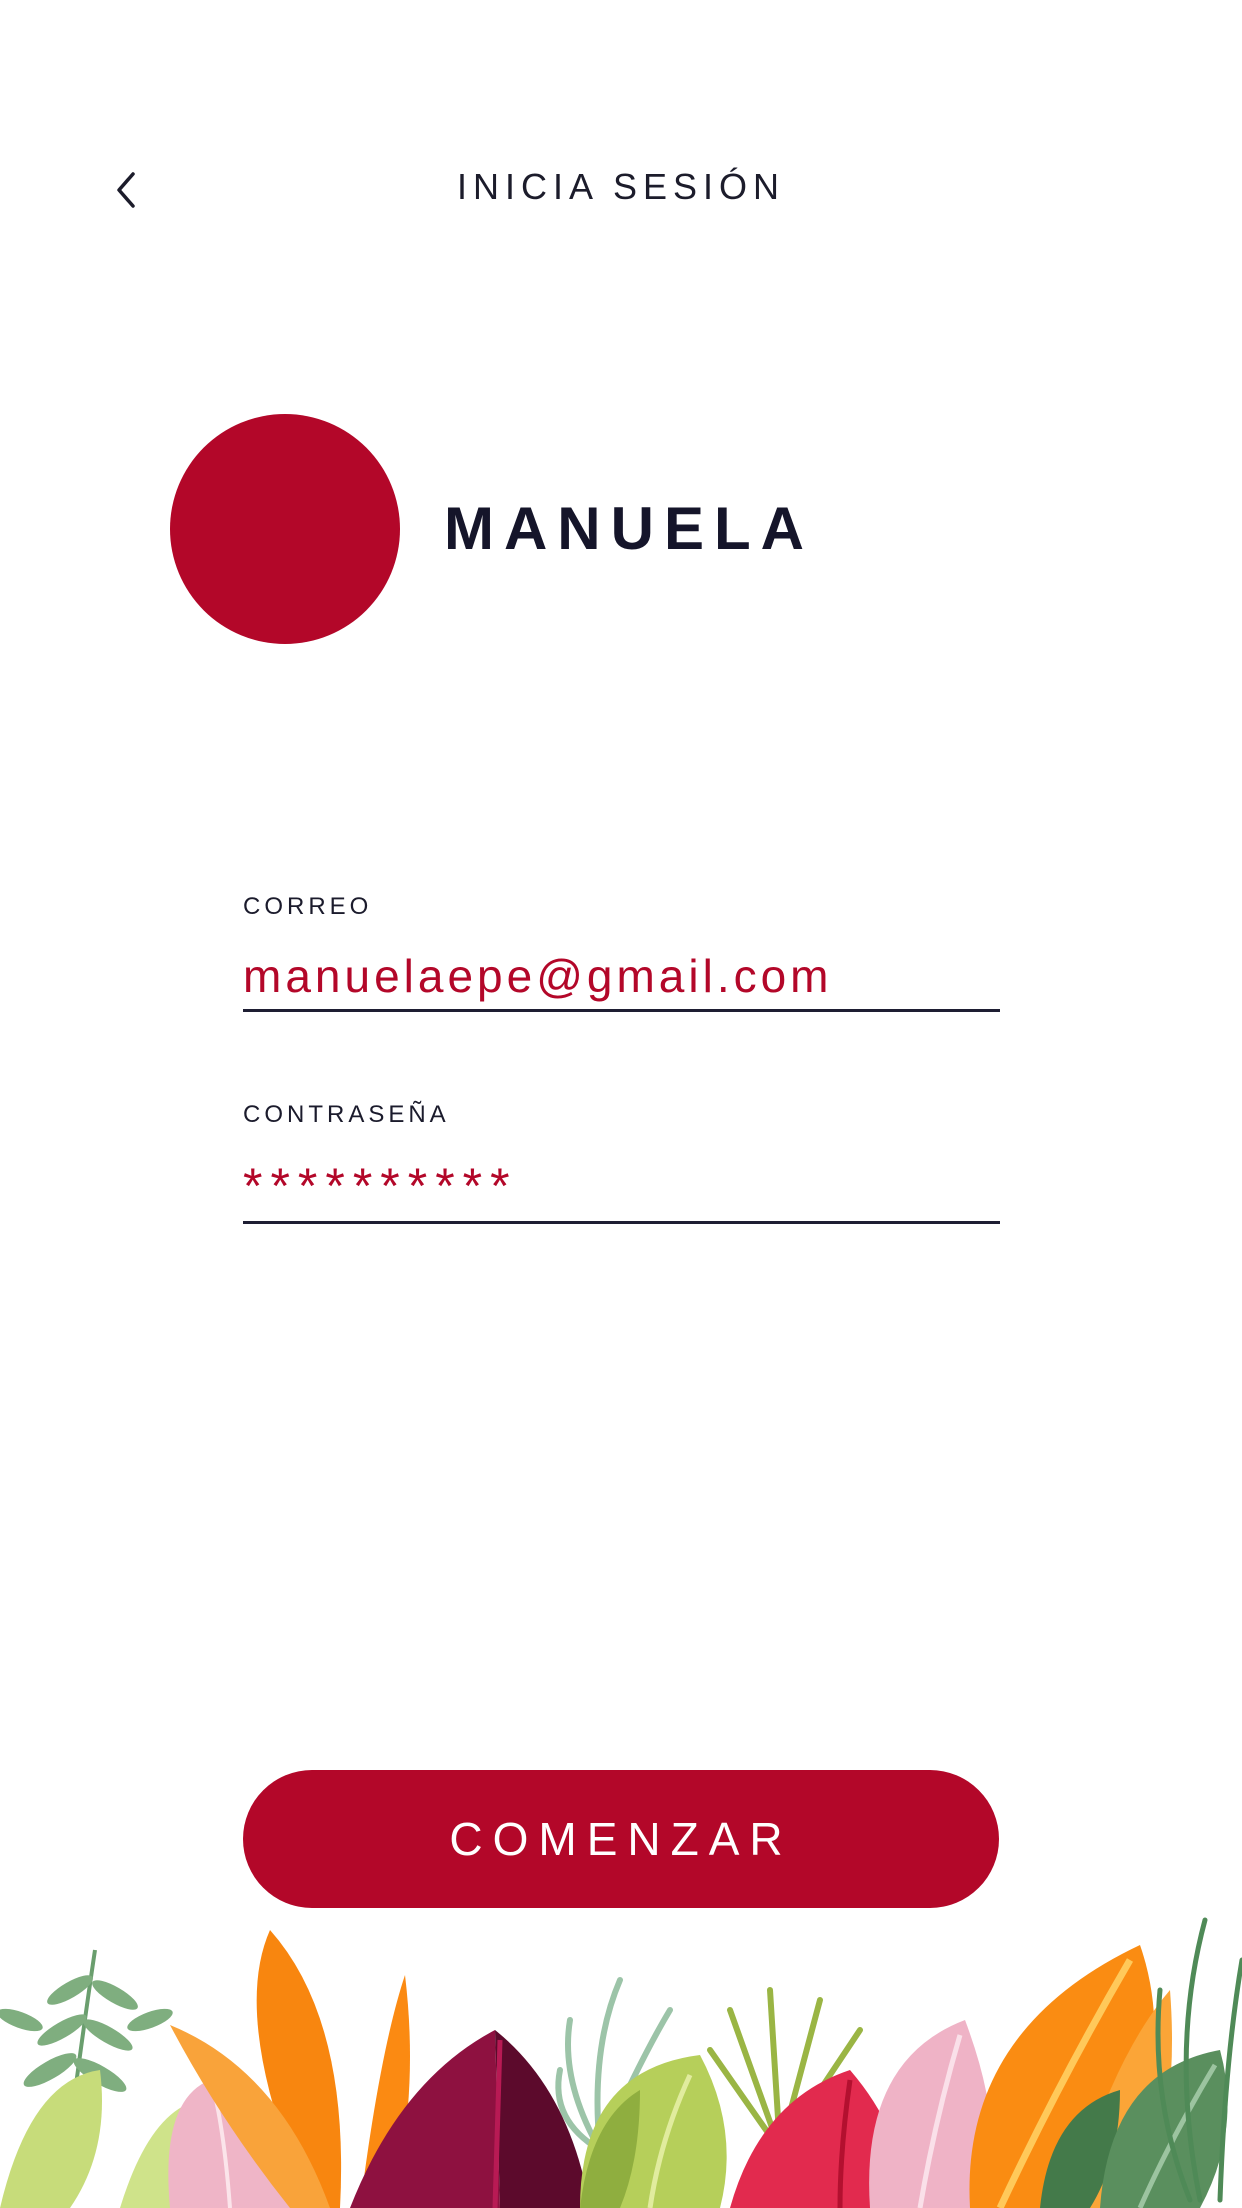  What do you see at coordinates (425, 2119) in the screenshot?
I see `leaf-maroon-left` at bounding box center [425, 2119].